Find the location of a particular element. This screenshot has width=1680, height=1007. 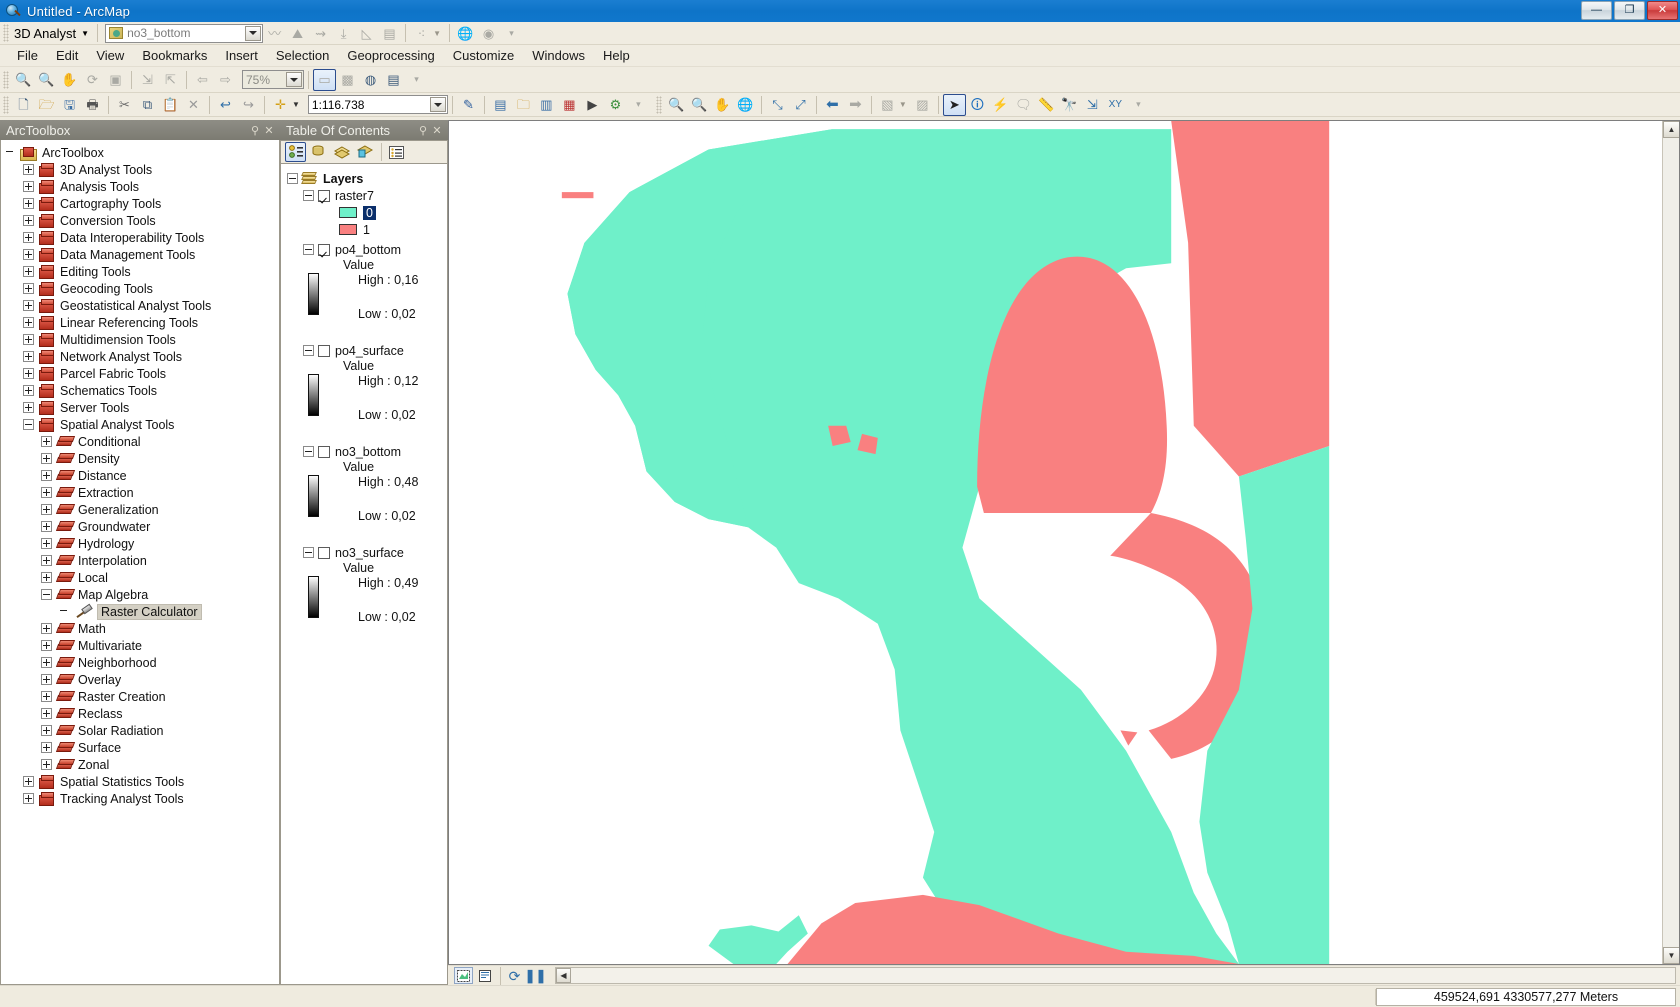

menu-view: View is located at coordinates (110, 55).